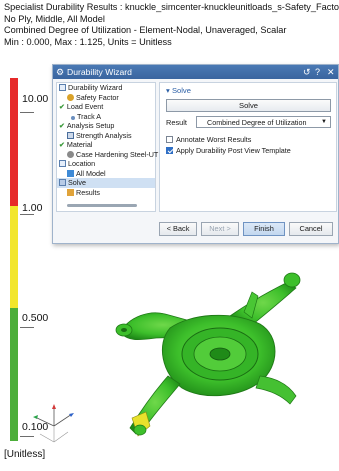  Describe the element at coordinates (106, 193) in the screenshot. I see `tree-item-results: Results` at that location.